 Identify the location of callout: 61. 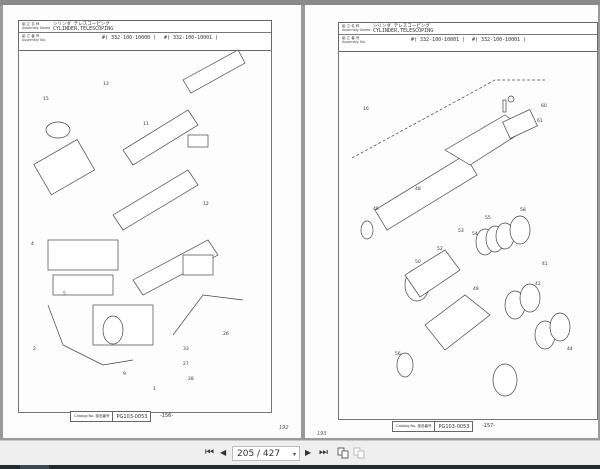
(540, 121).